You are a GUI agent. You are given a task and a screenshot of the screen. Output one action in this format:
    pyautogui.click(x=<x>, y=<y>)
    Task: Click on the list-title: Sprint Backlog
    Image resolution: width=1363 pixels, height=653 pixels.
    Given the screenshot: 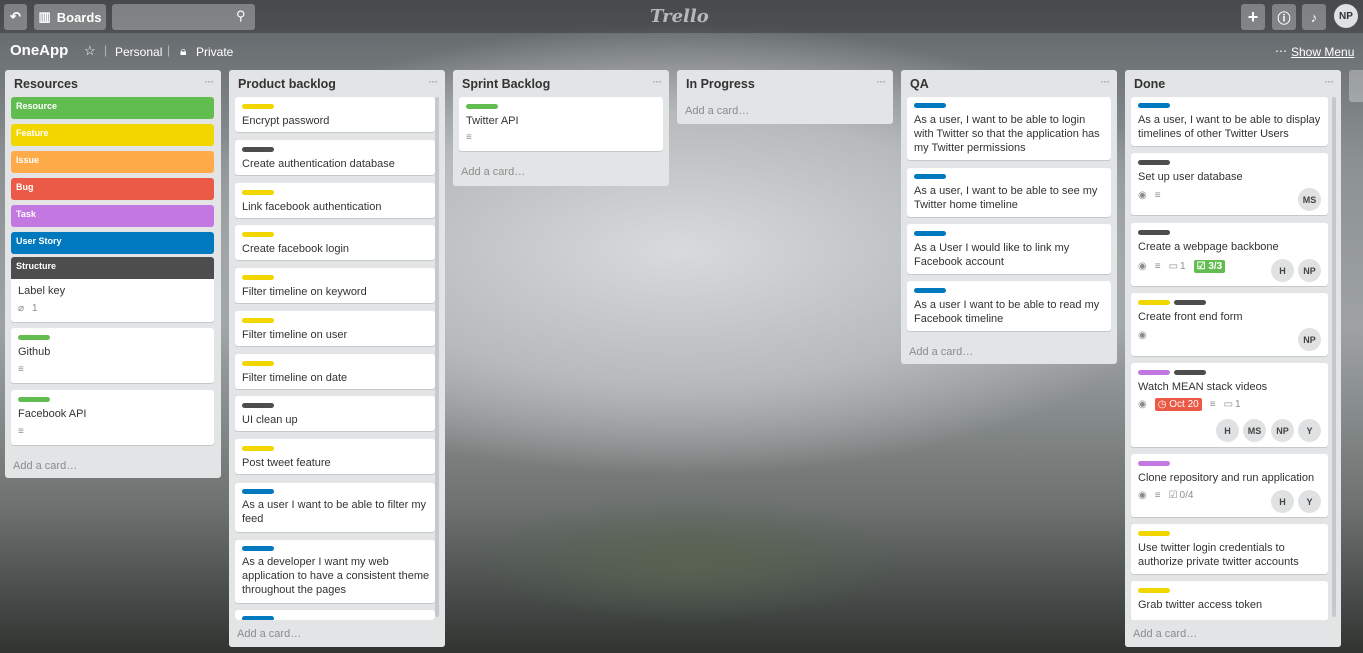 What is the action you would take?
    pyautogui.click(x=506, y=84)
    